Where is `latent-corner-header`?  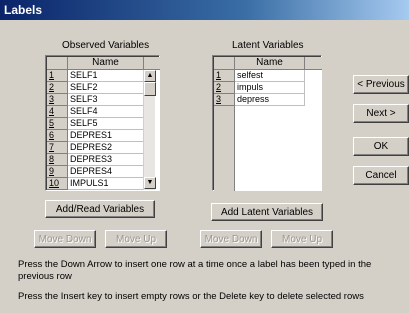 latent-corner-header is located at coordinates (224, 63).